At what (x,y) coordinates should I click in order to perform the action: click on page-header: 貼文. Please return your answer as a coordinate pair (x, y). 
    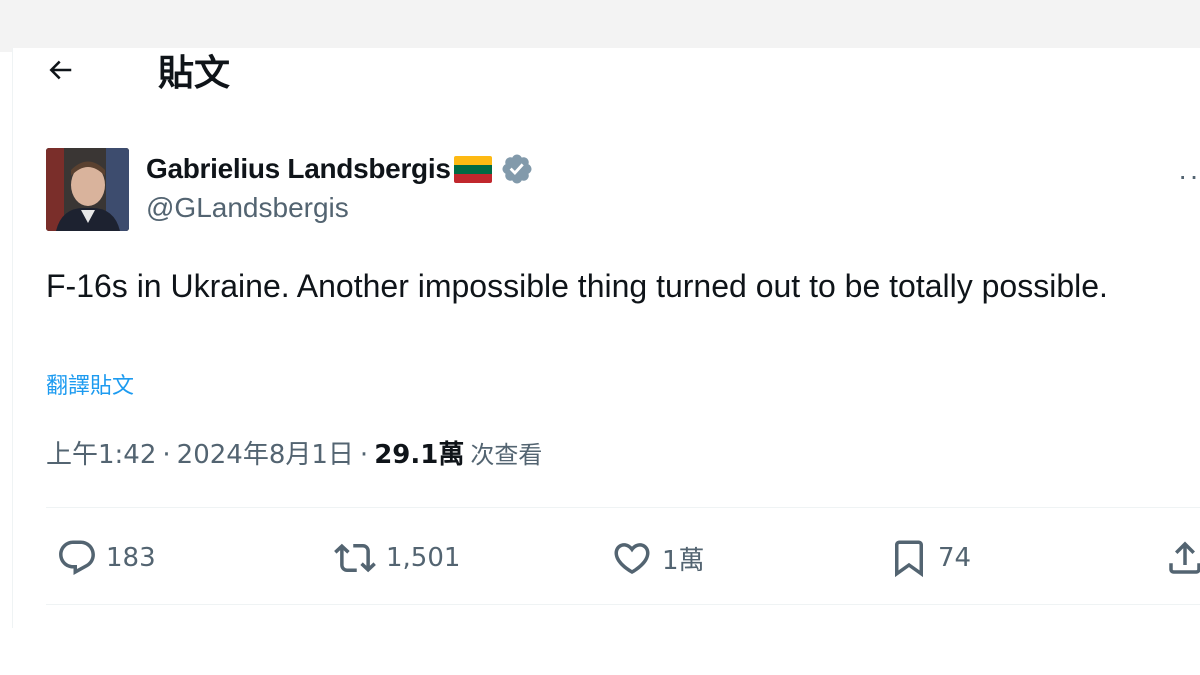
    Looking at the image, I should click on (138, 71).